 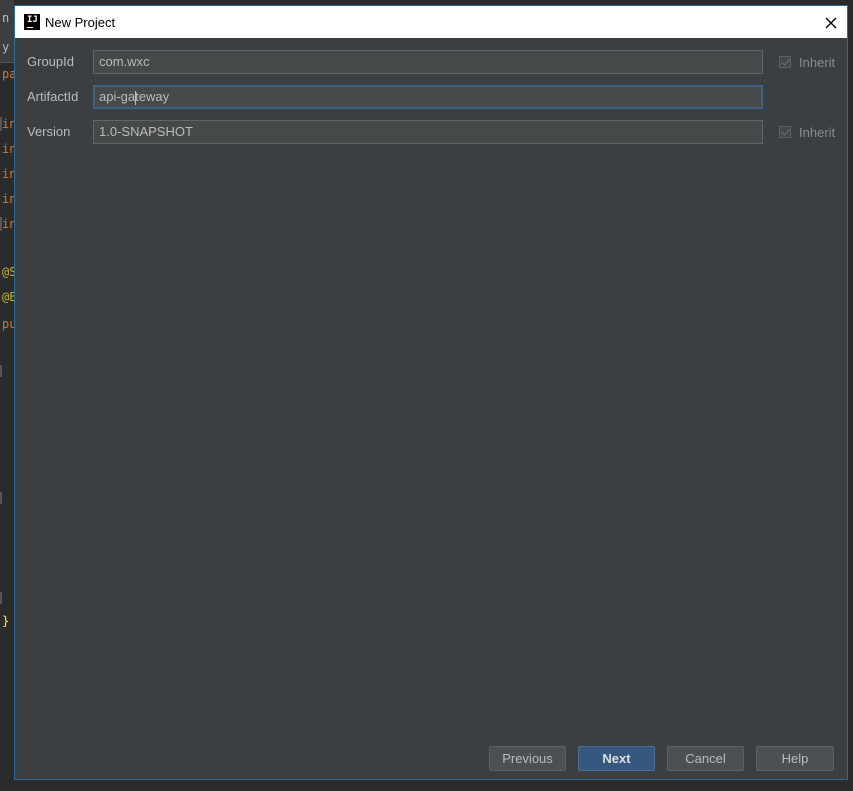 I want to click on group-id-value: com.wxc, so click(x=124, y=61).